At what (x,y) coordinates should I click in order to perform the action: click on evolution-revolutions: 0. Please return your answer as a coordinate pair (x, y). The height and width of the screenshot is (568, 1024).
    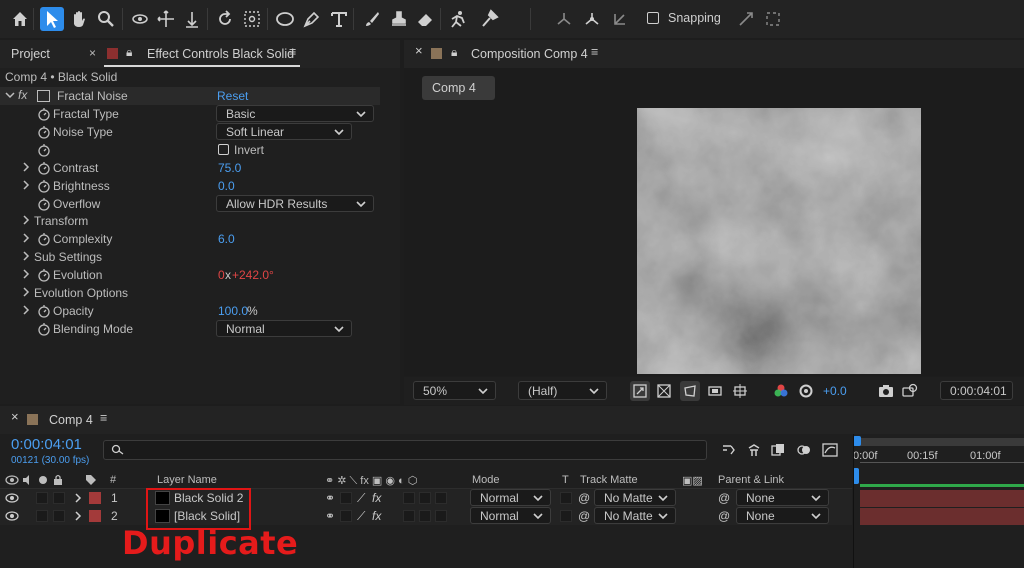
    Looking at the image, I should click on (221, 275).